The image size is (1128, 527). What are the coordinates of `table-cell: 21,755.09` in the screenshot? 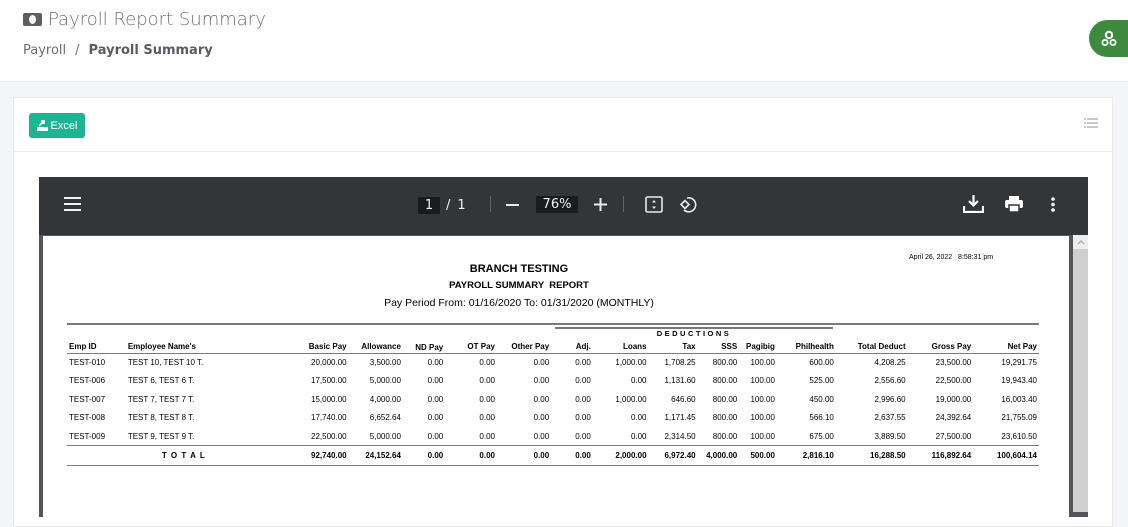 It's located at (1019, 418).